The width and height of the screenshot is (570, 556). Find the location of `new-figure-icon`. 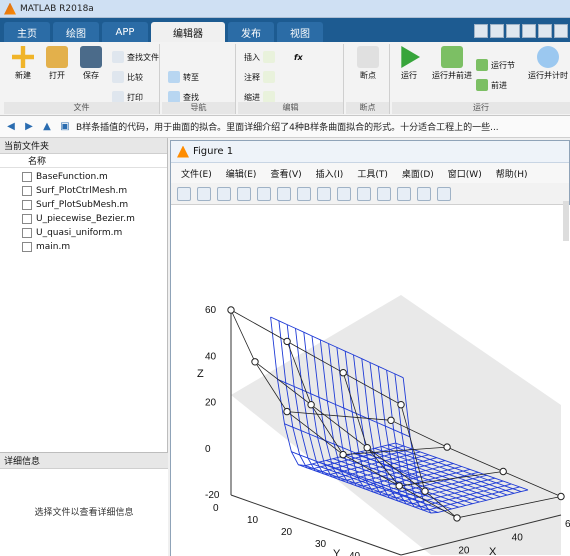

new-figure-icon is located at coordinates (184, 193).